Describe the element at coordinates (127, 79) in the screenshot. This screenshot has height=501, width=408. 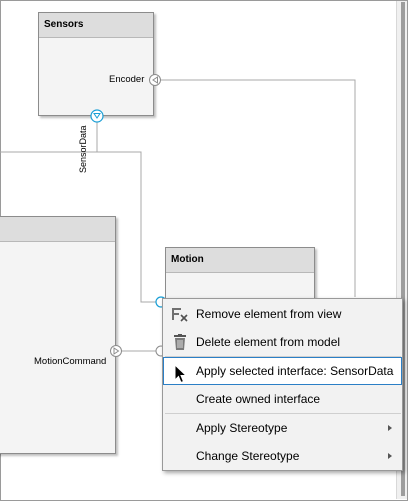
I see `encoder-port-label: Encoder` at that location.